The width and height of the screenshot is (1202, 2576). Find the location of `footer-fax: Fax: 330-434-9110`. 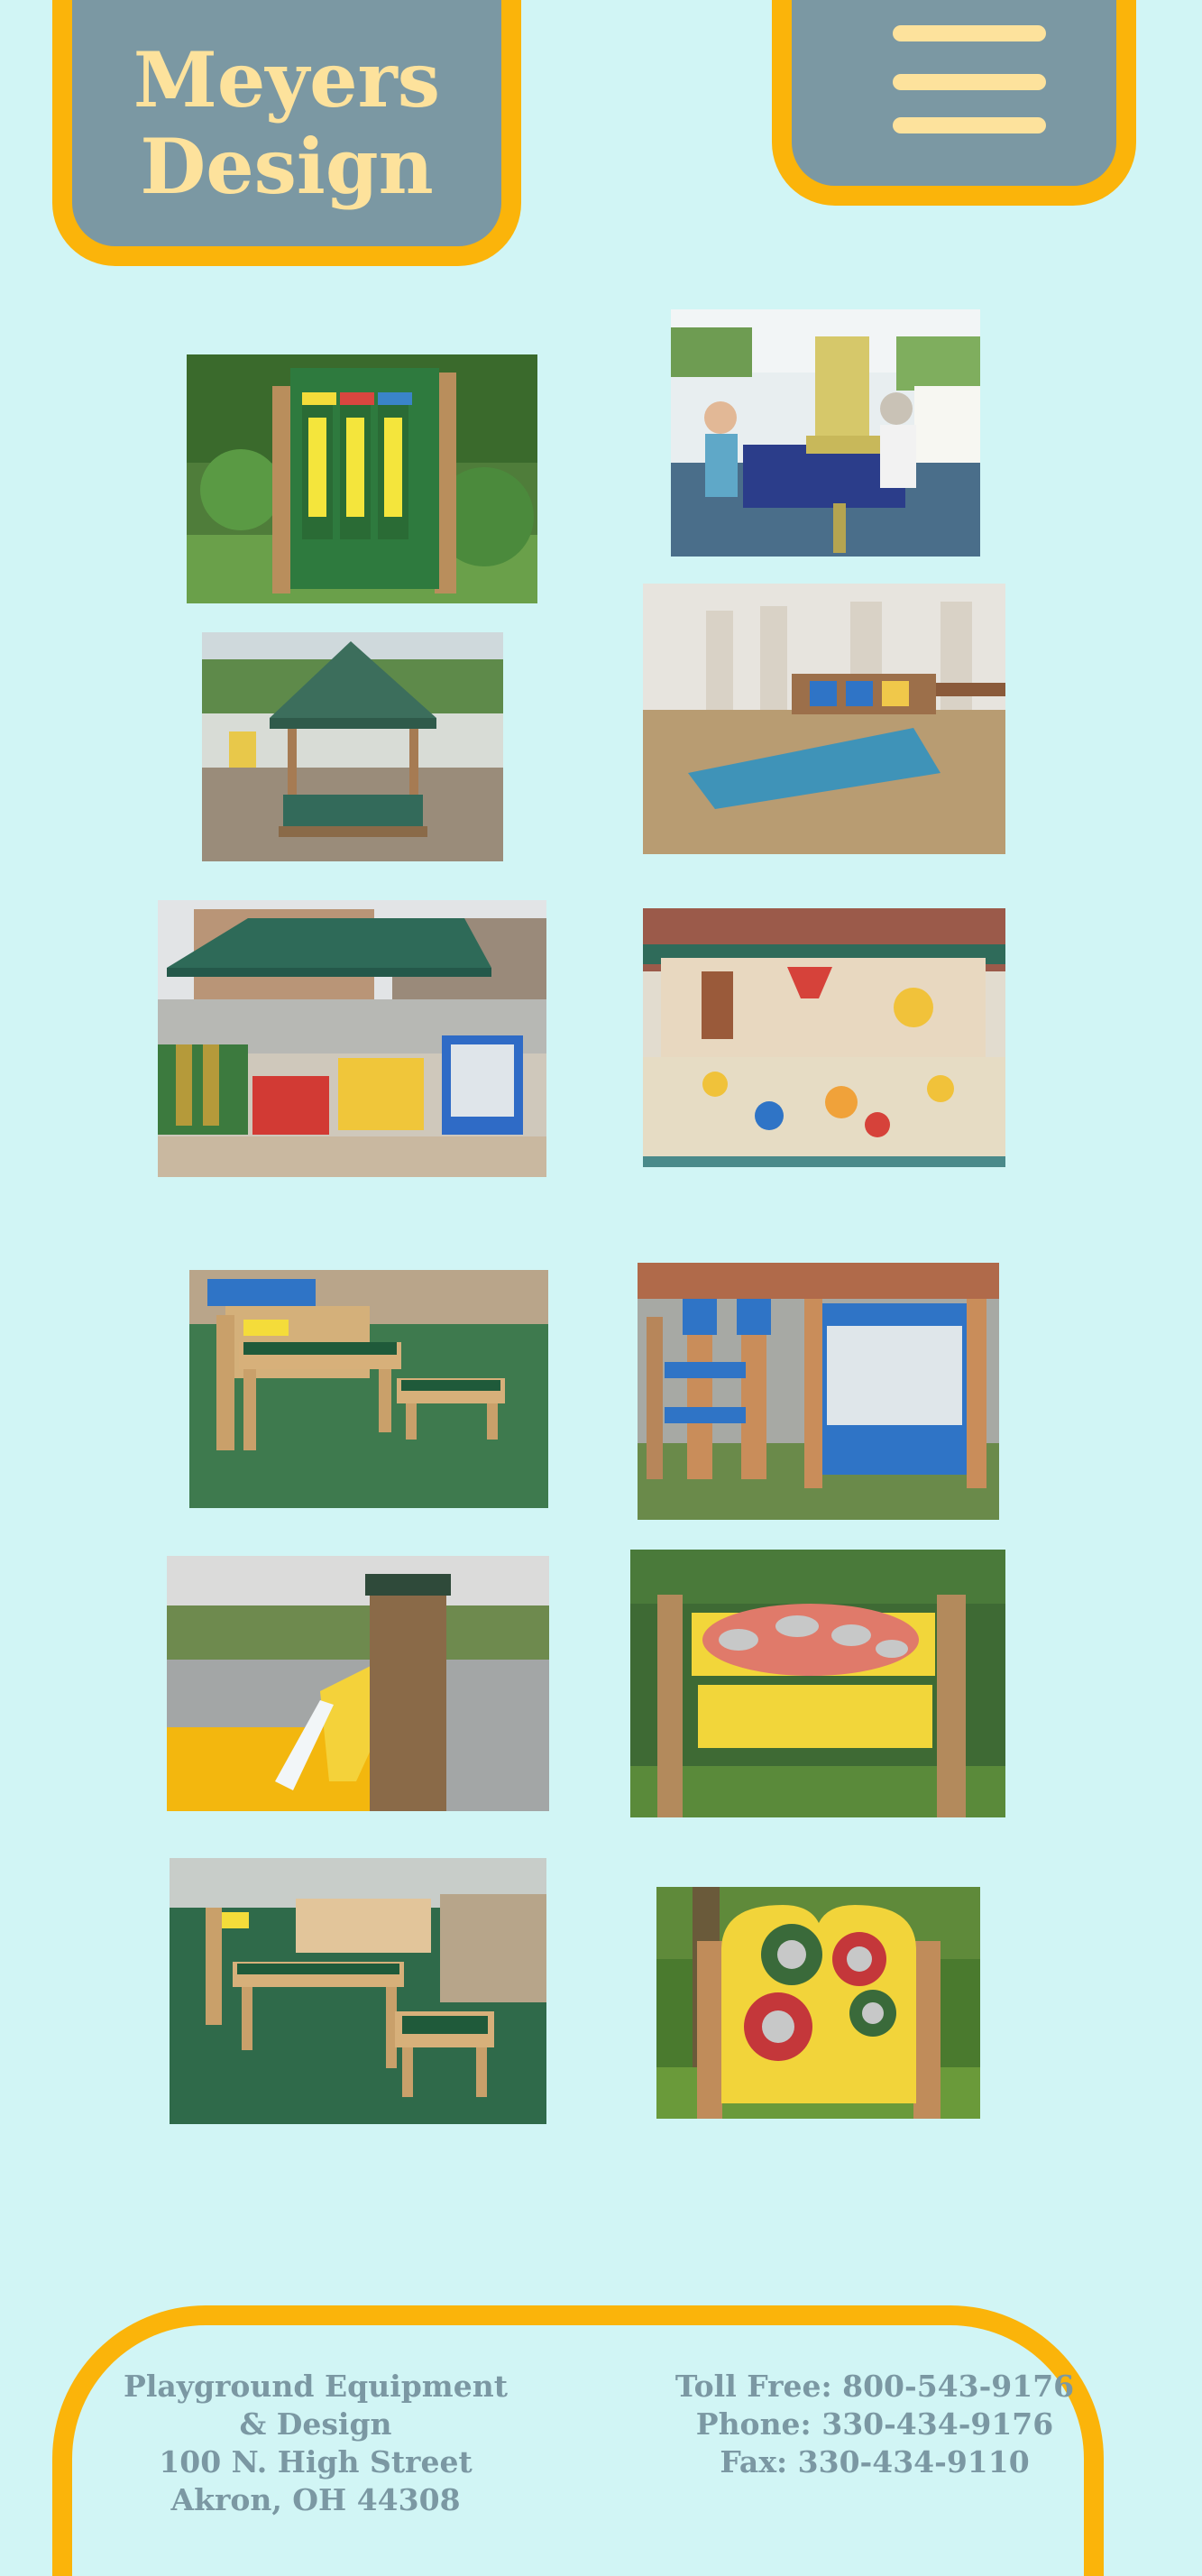

footer-fax: Fax: 330-434-9110 is located at coordinates (875, 2461).